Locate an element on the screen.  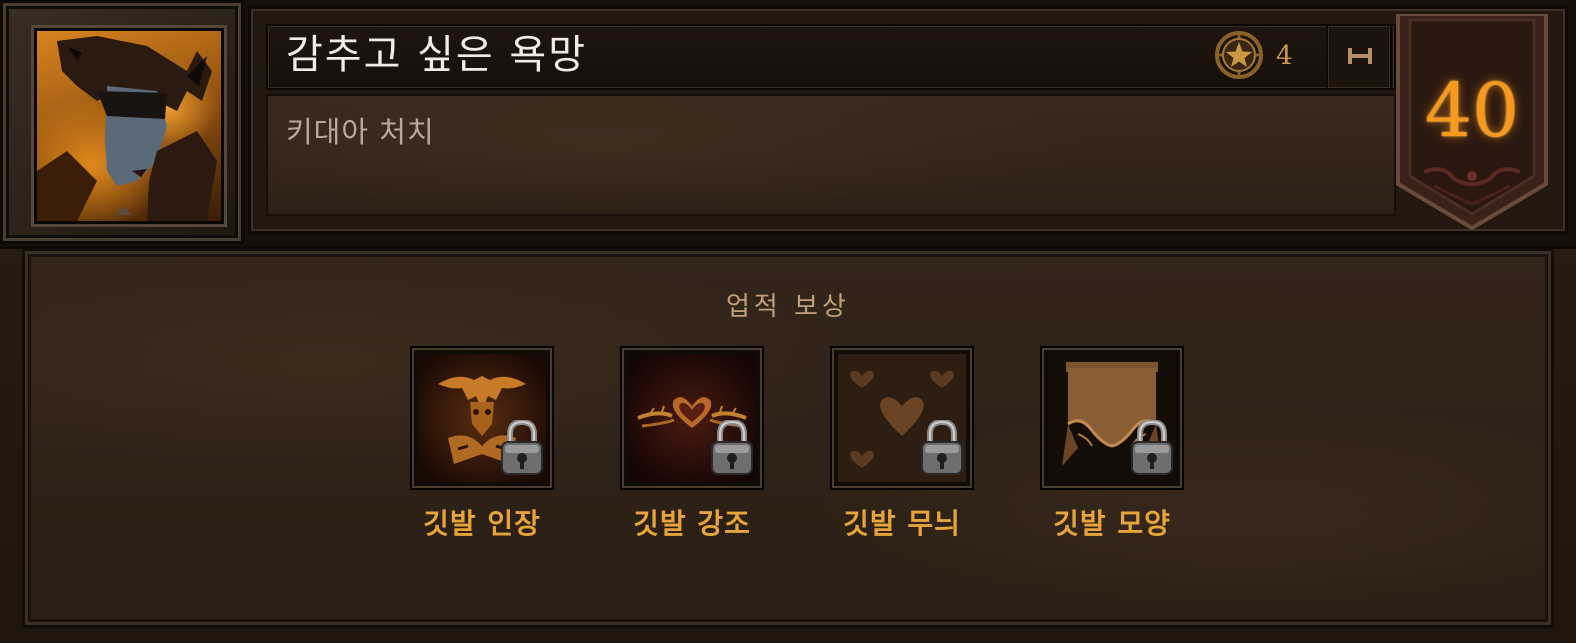
rewards-heading: 업적 보상 is located at coordinates (788, 307).